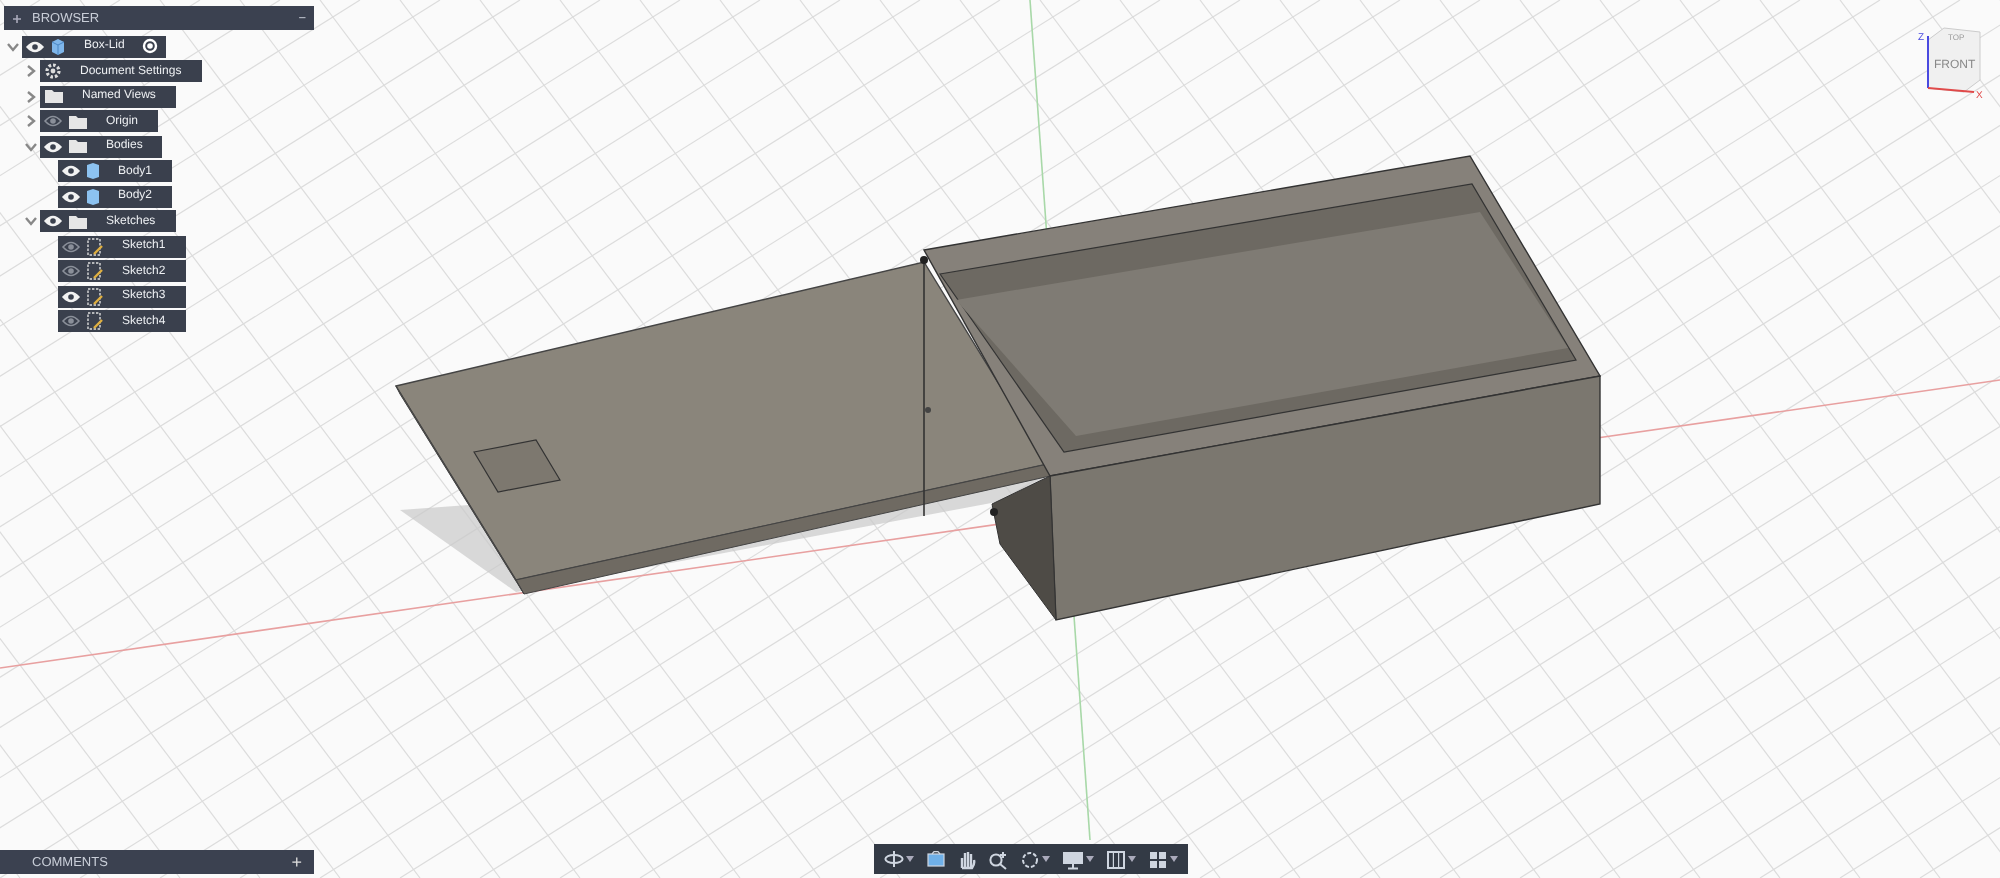 The image size is (2000, 878). What do you see at coordinates (1158, 859) in the screenshot?
I see `viewports-icon` at bounding box center [1158, 859].